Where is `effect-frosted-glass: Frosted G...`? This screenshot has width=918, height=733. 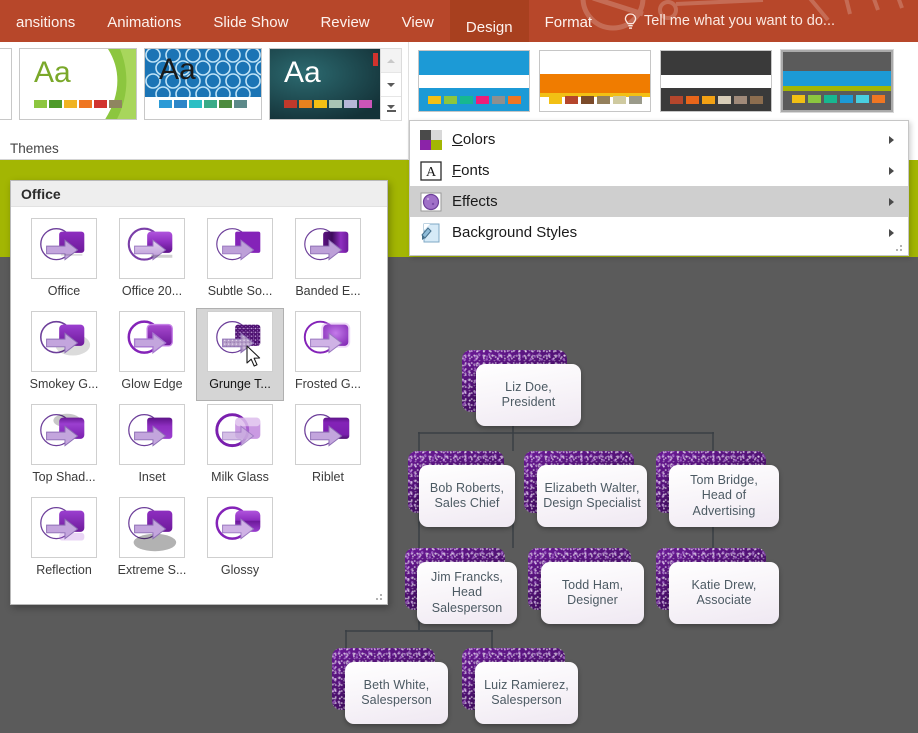
effect-frosted-glass: Frosted G... is located at coordinates (328, 354).